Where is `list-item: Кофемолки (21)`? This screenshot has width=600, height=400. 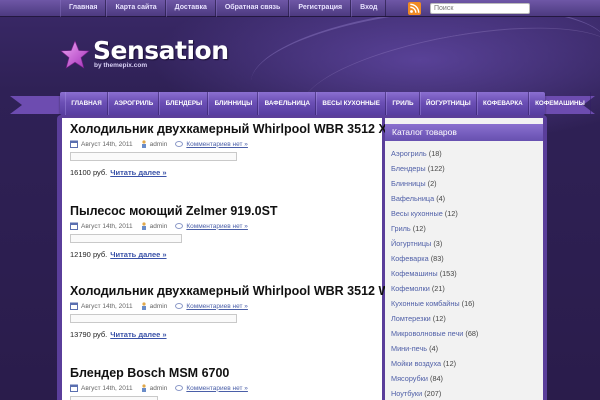 list-item: Кофемолки (21) is located at coordinates (434, 288).